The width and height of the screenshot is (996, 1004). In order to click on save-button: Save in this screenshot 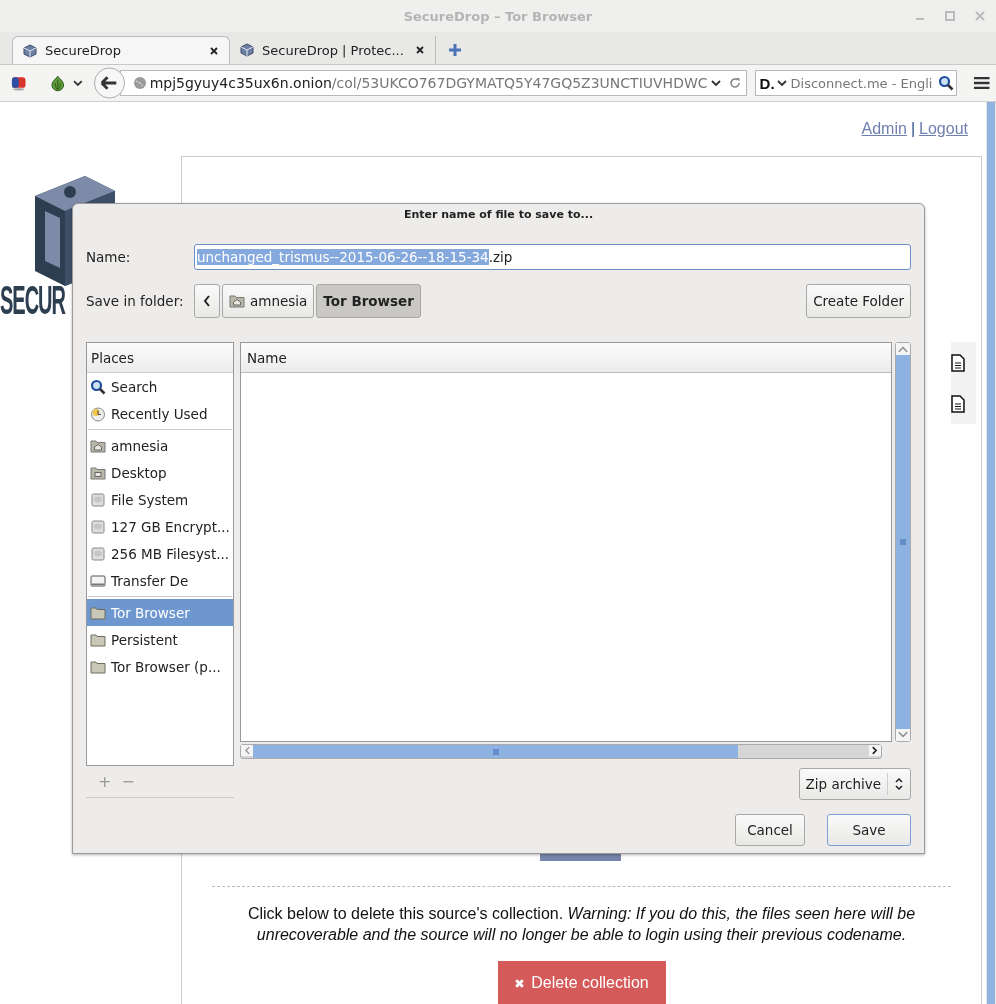, I will do `click(869, 830)`.